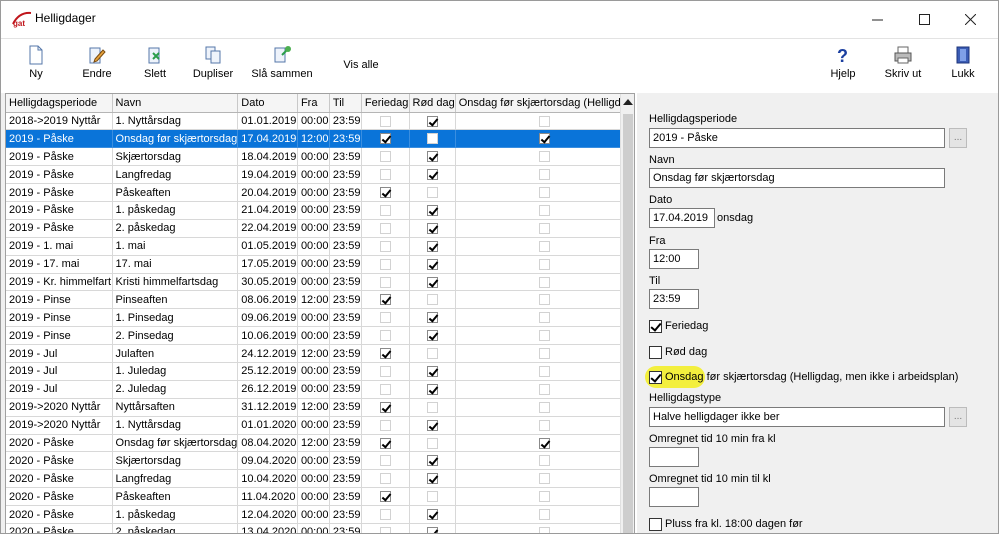 Image resolution: width=999 pixels, height=534 pixels. I want to click on dato-field: 17.04.2019, so click(682, 218).